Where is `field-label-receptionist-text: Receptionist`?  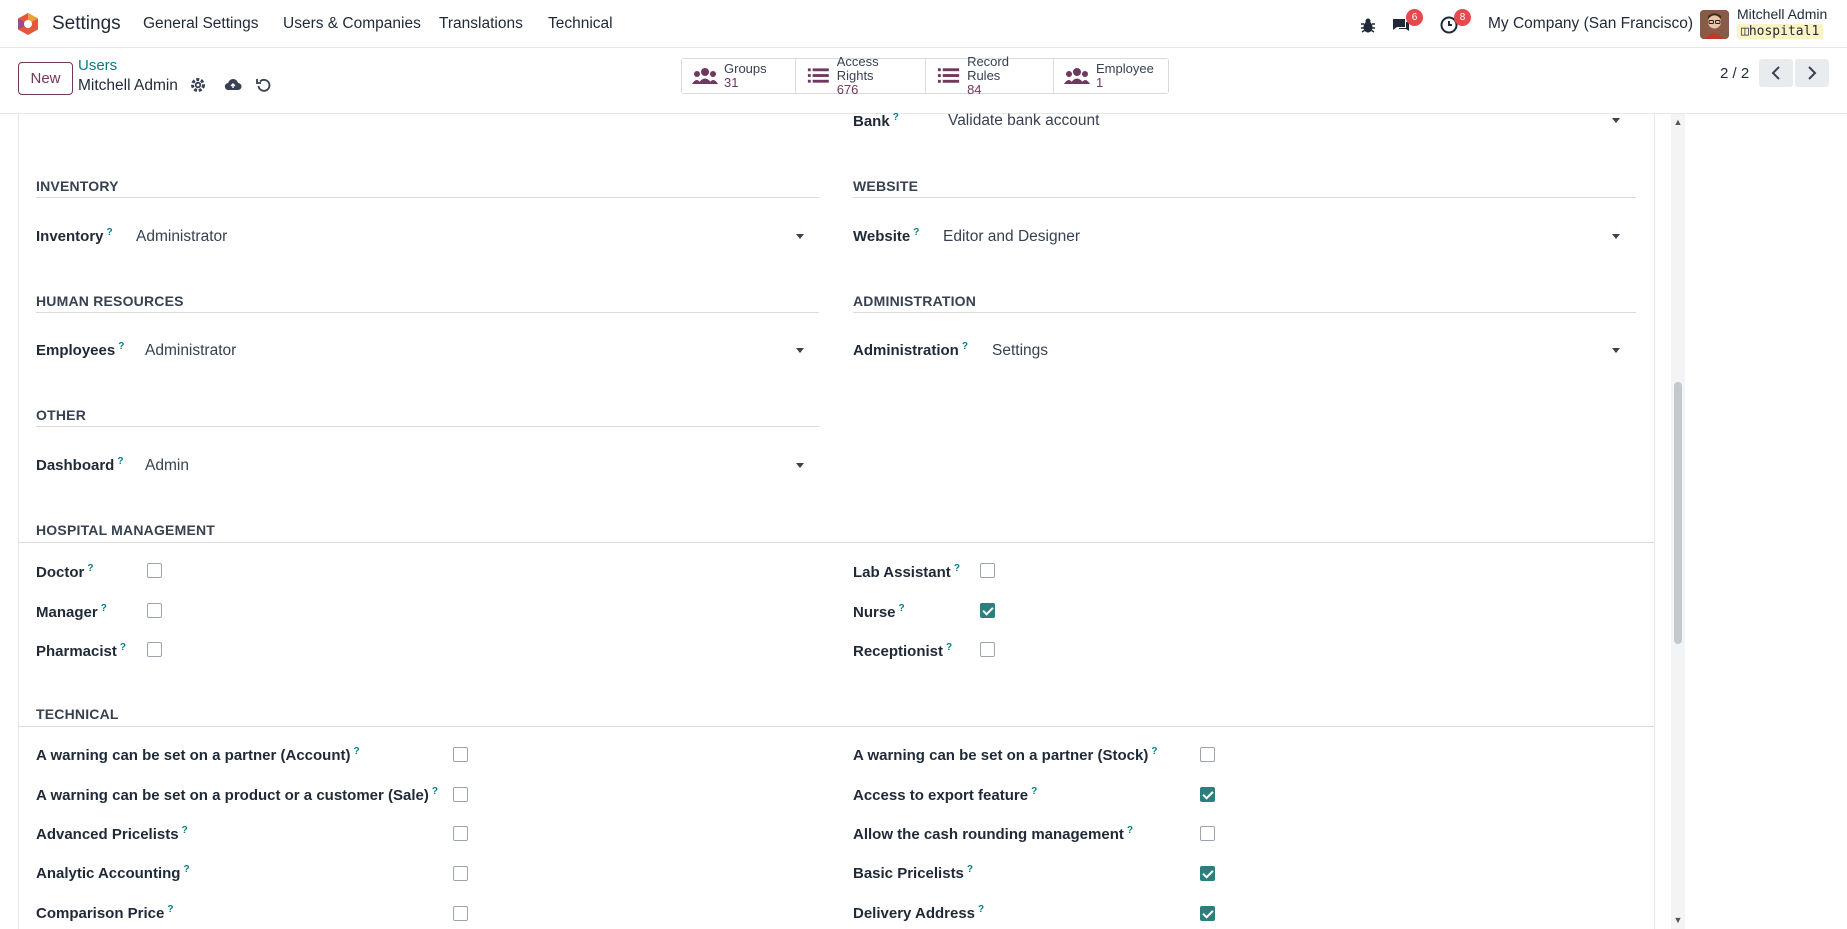 field-label-receptionist-text: Receptionist is located at coordinates (898, 651).